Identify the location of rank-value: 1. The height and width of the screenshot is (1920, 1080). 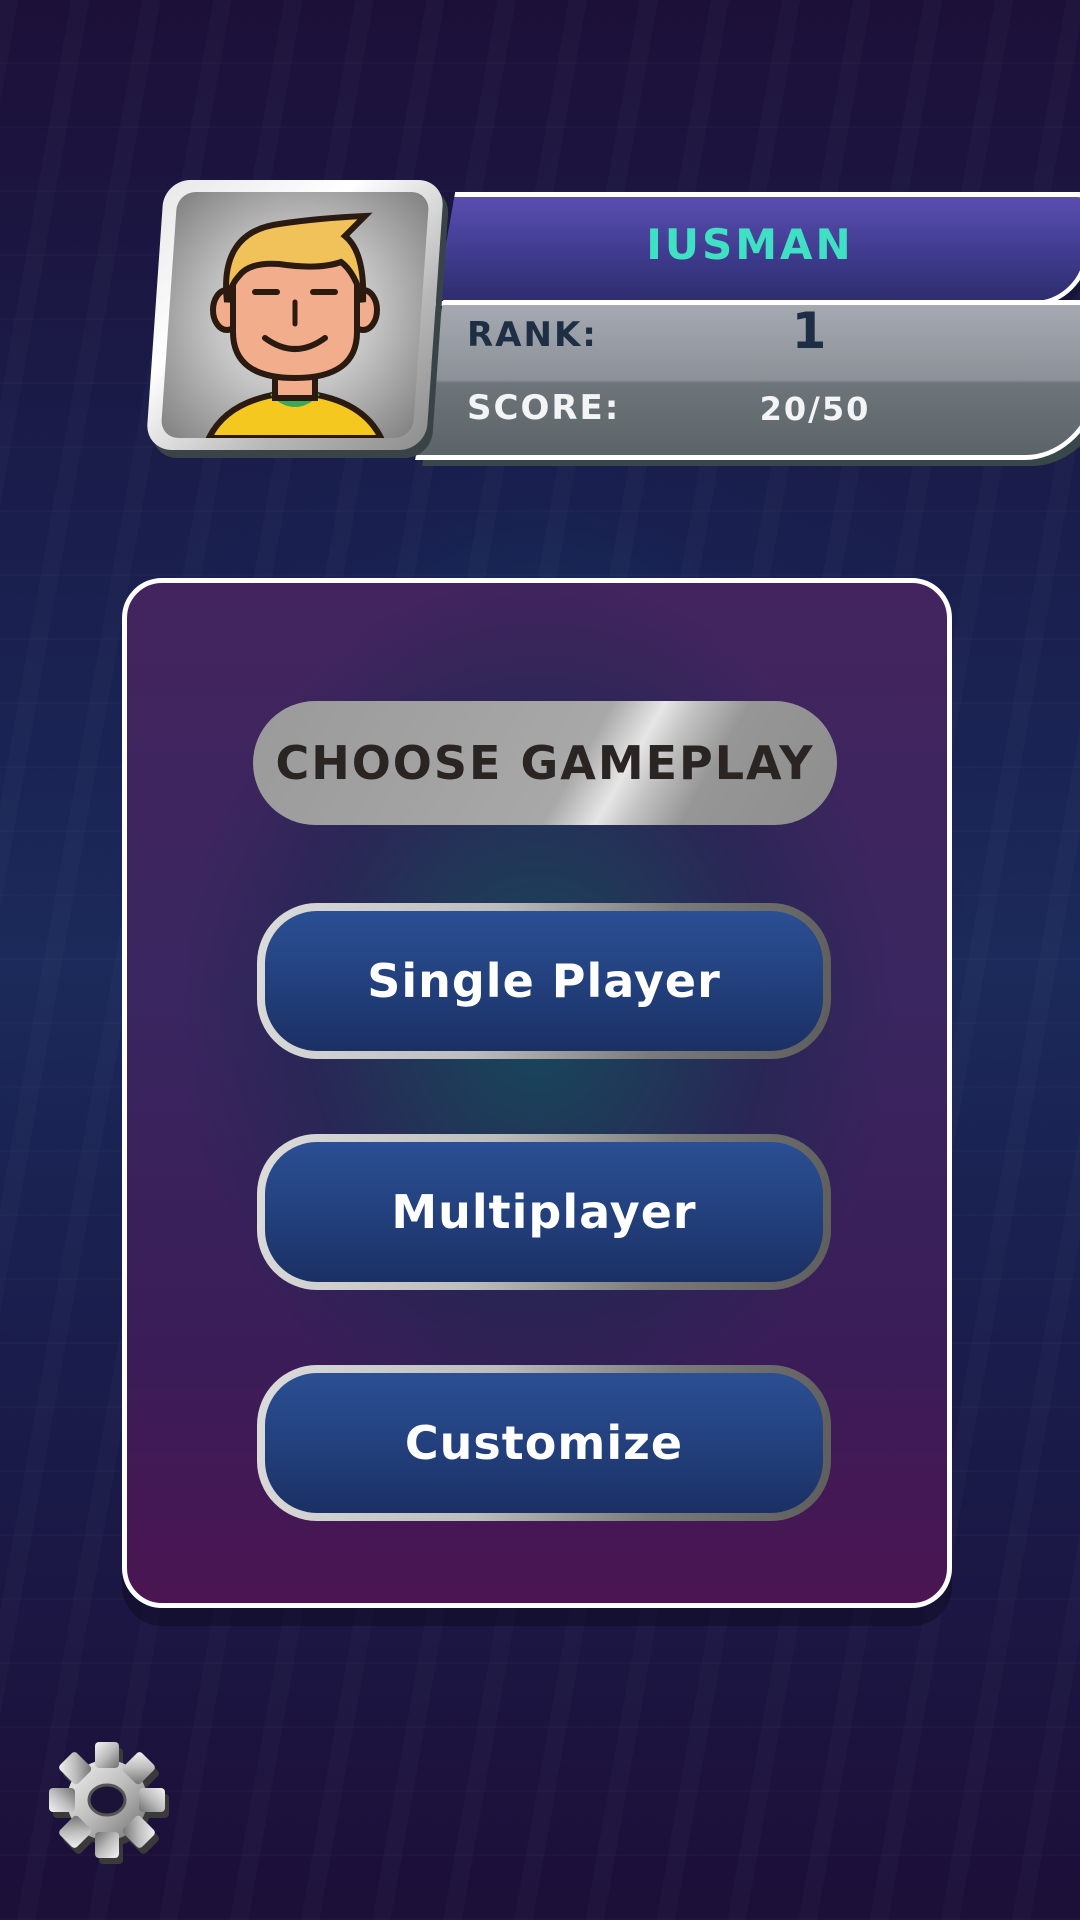
(810, 331).